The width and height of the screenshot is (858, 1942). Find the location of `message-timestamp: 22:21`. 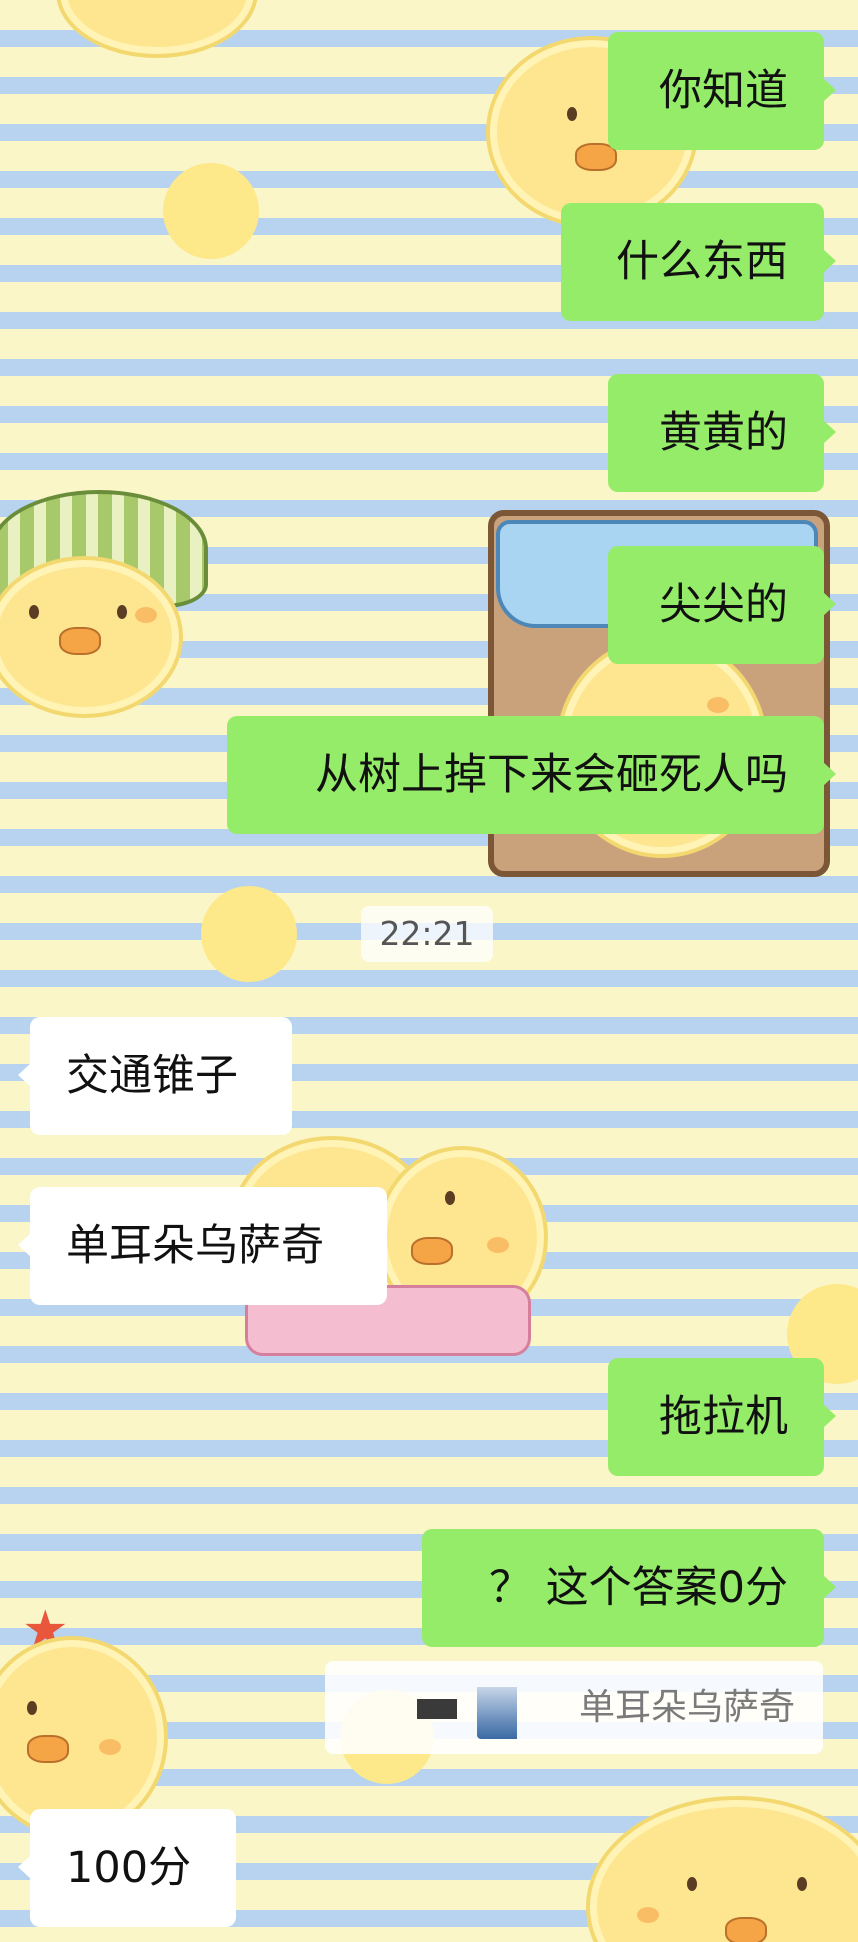

message-timestamp: 22:21 is located at coordinates (427, 934).